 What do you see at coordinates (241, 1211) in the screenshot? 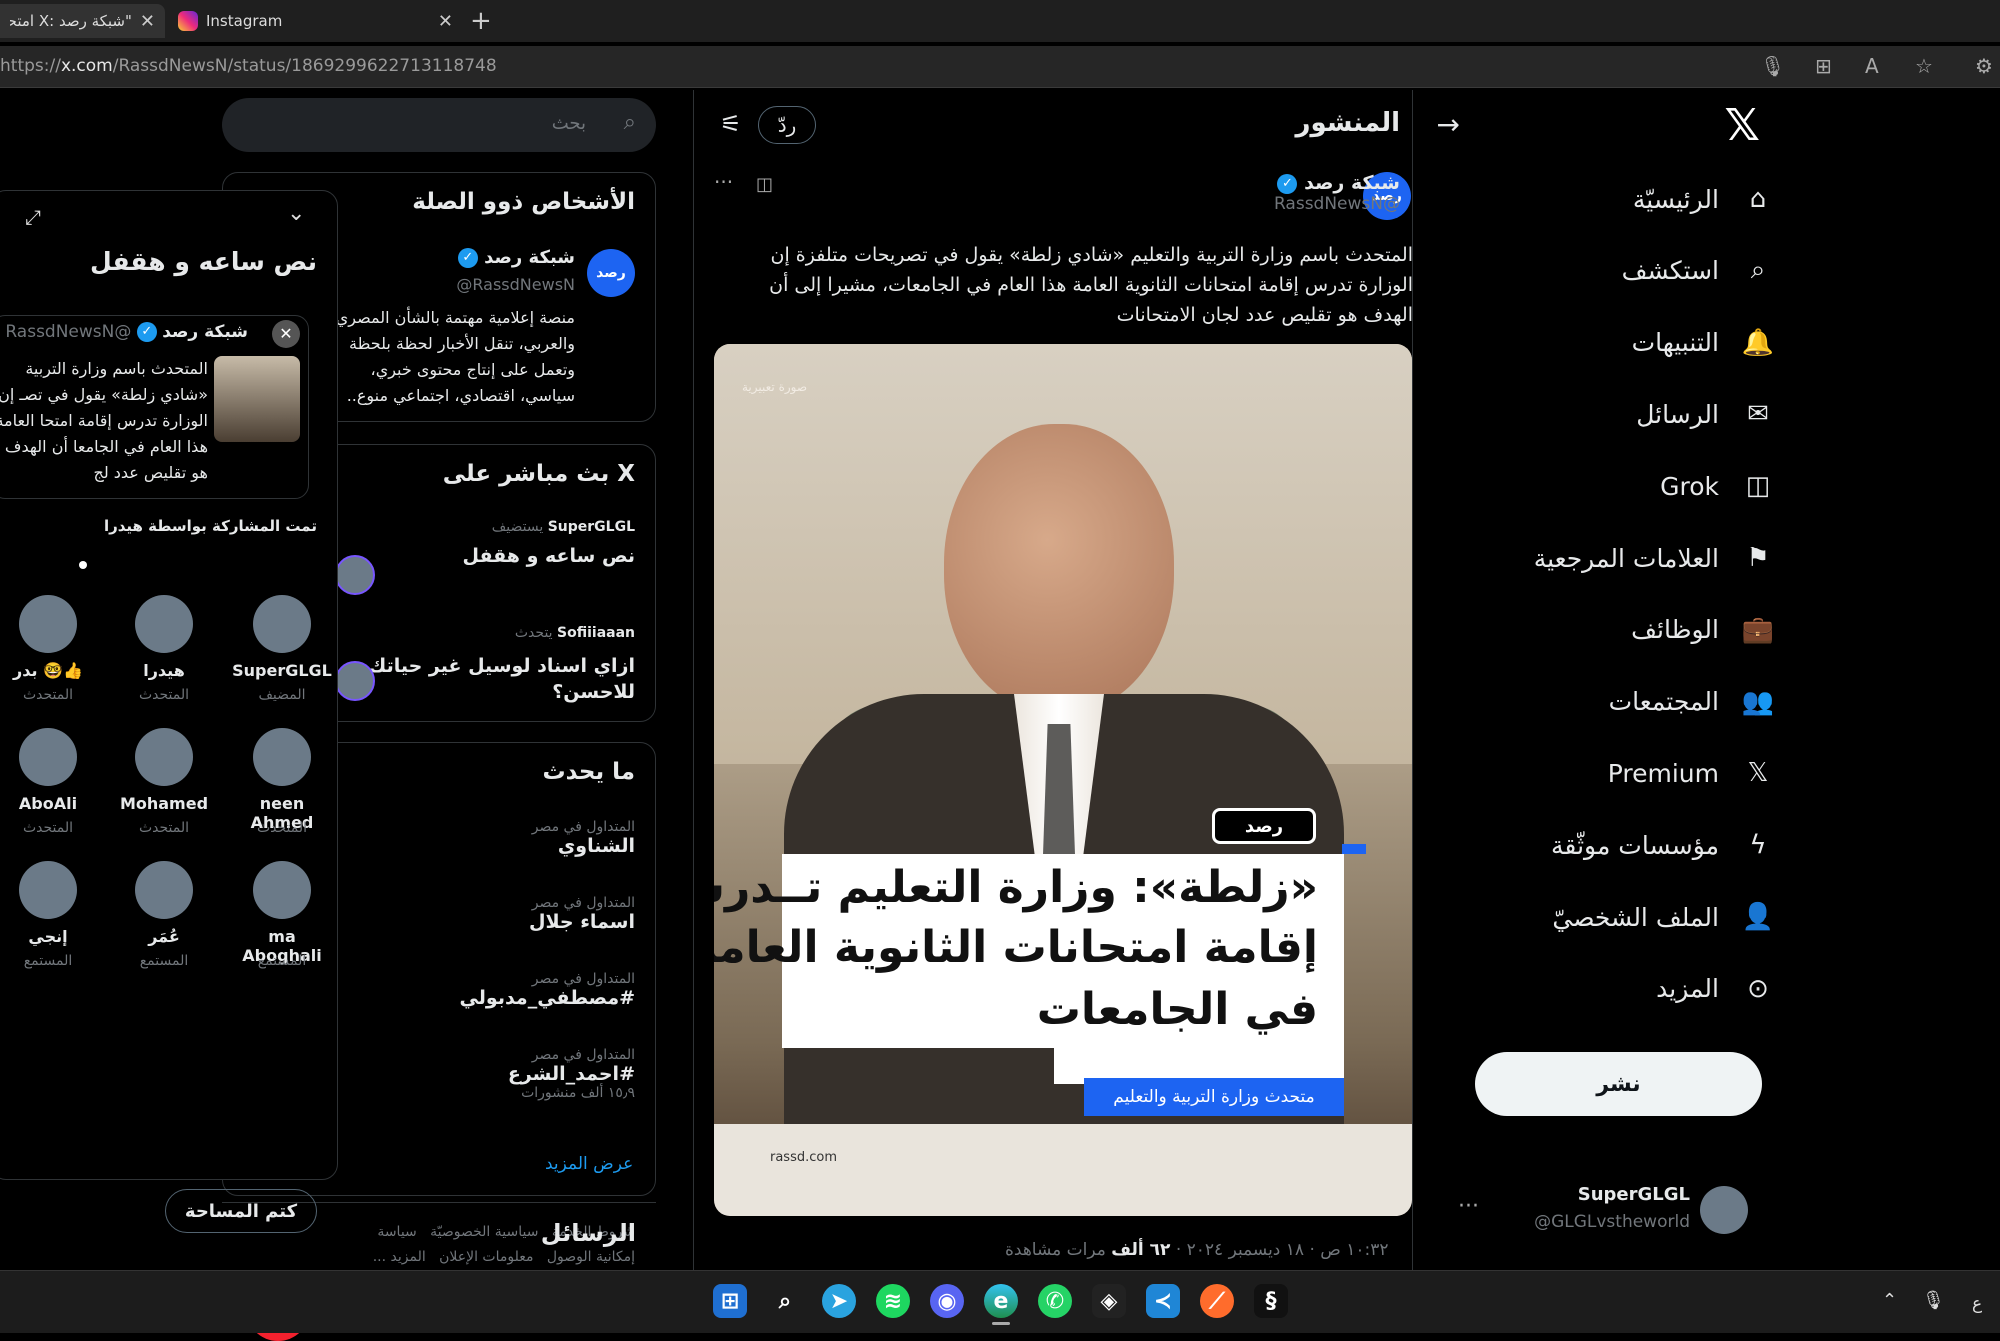
I see `mute-space-button: كتم المساحة` at bounding box center [241, 1211].